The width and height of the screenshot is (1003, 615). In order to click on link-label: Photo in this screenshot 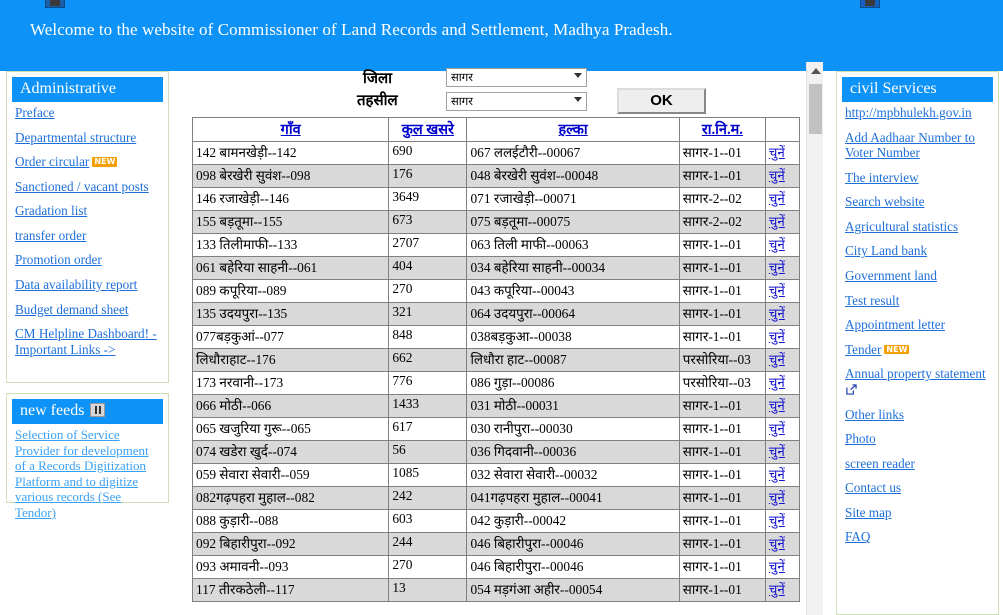, I will do `click(860, 439)`.